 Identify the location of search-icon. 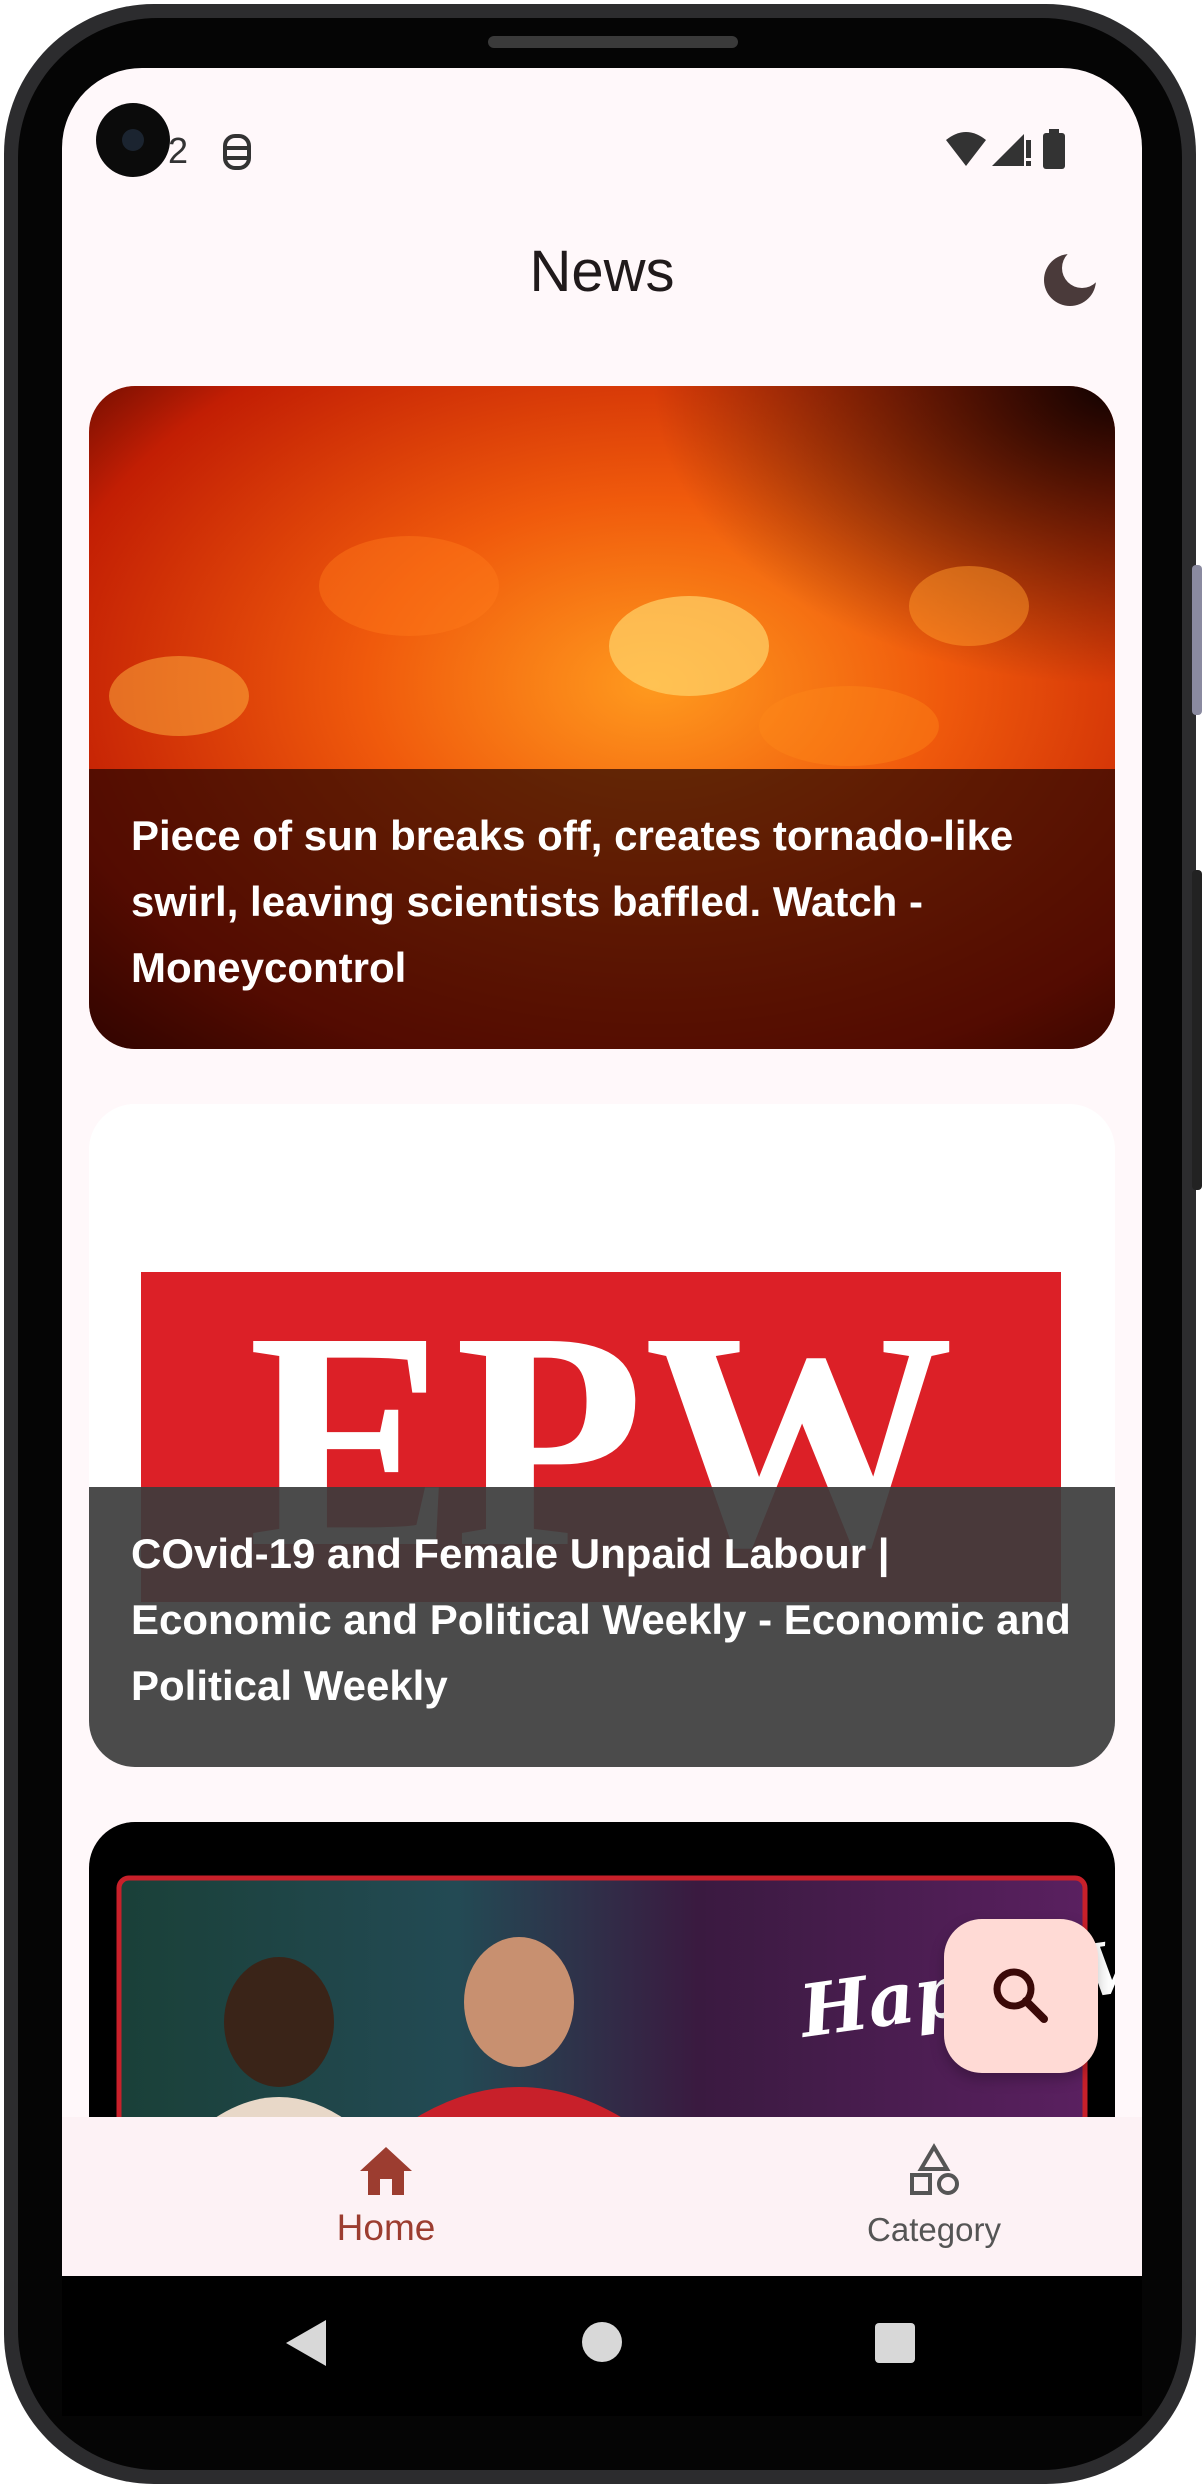
(1020, 1995).